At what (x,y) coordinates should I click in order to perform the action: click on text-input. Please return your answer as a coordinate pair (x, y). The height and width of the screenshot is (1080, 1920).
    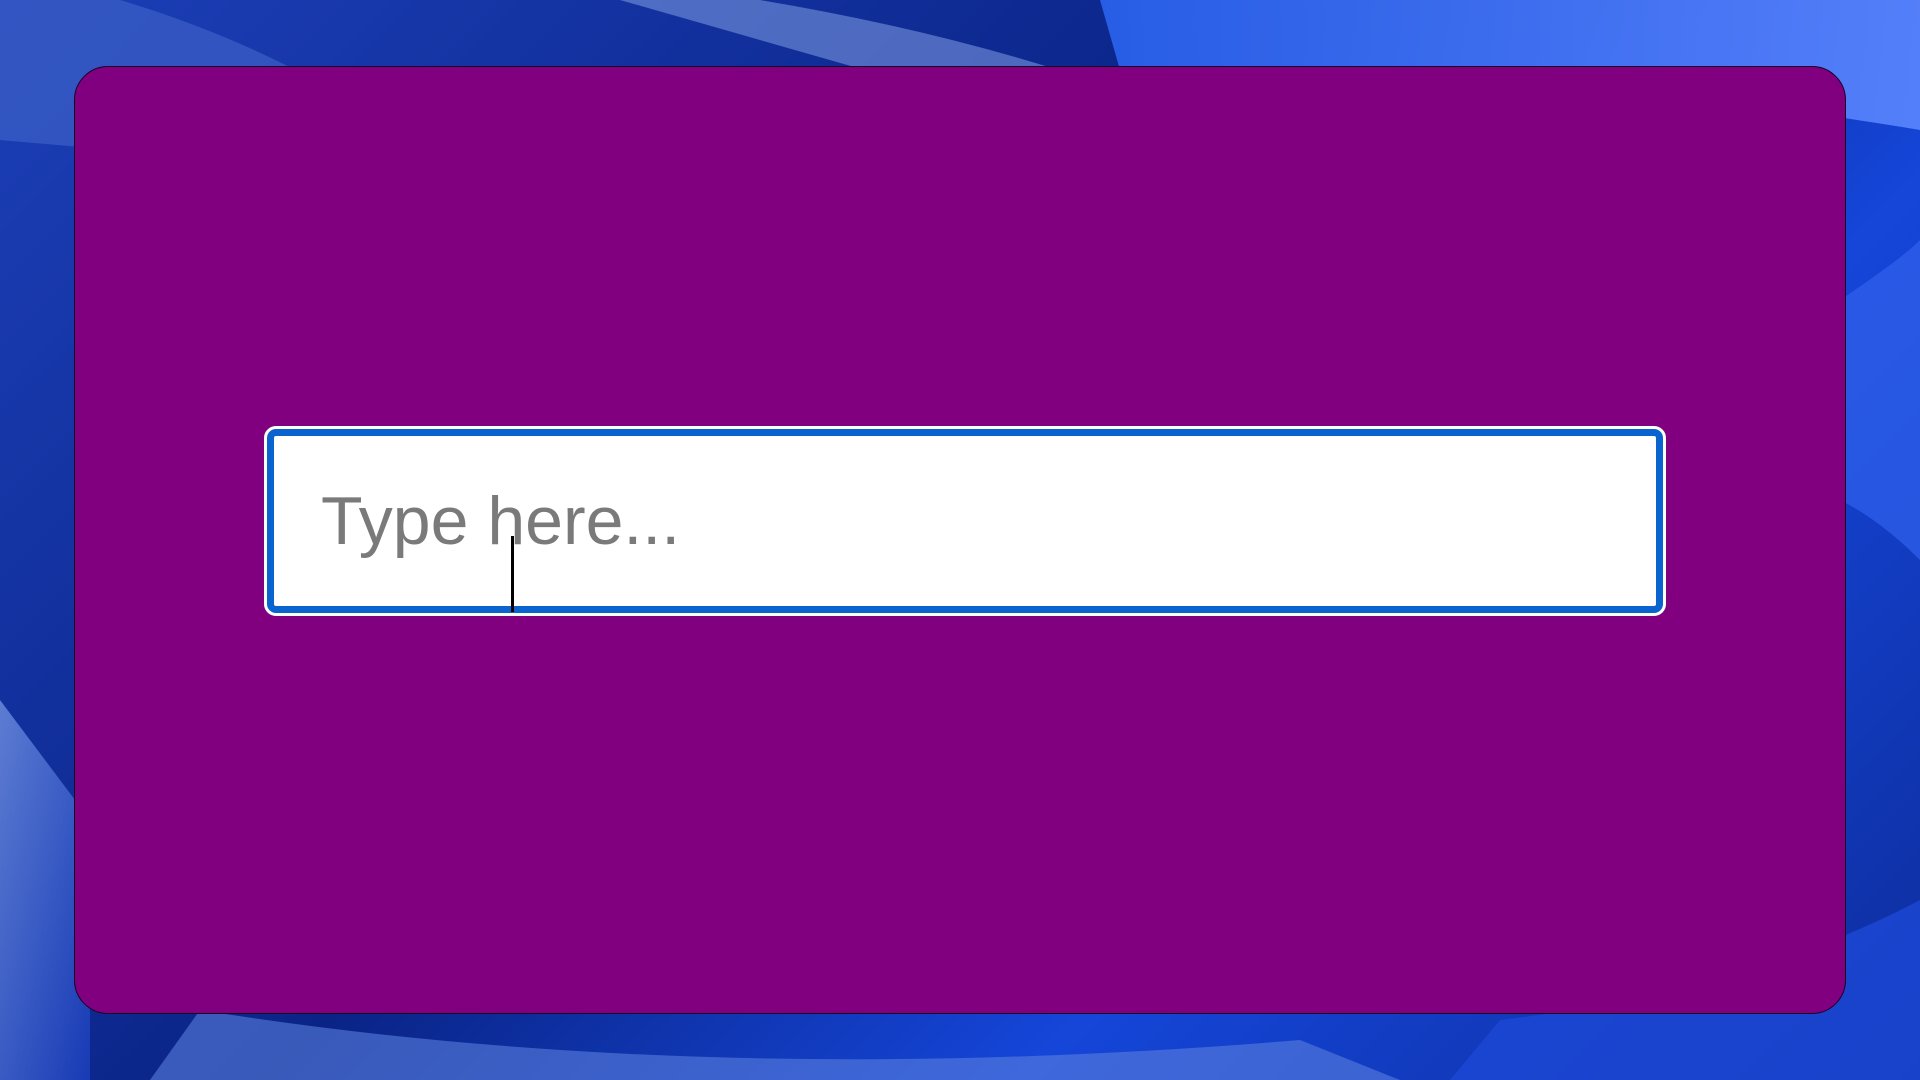
    Looking at the image, I should click on (965, 521).